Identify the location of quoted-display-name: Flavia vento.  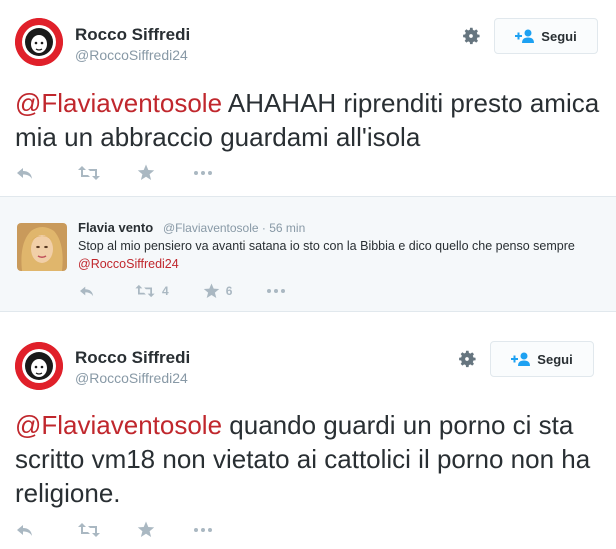
(115, 227).